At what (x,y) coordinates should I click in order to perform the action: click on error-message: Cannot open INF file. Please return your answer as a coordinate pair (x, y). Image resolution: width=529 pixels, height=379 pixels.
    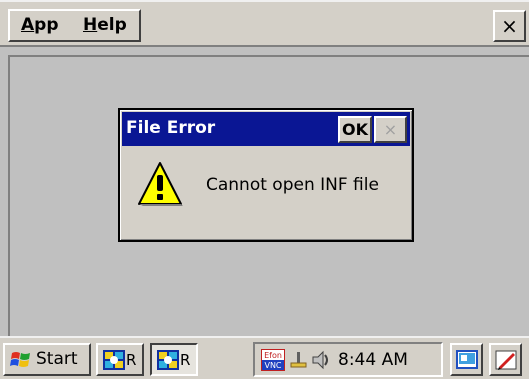
    Looking at the image, I should click on (292, 185).